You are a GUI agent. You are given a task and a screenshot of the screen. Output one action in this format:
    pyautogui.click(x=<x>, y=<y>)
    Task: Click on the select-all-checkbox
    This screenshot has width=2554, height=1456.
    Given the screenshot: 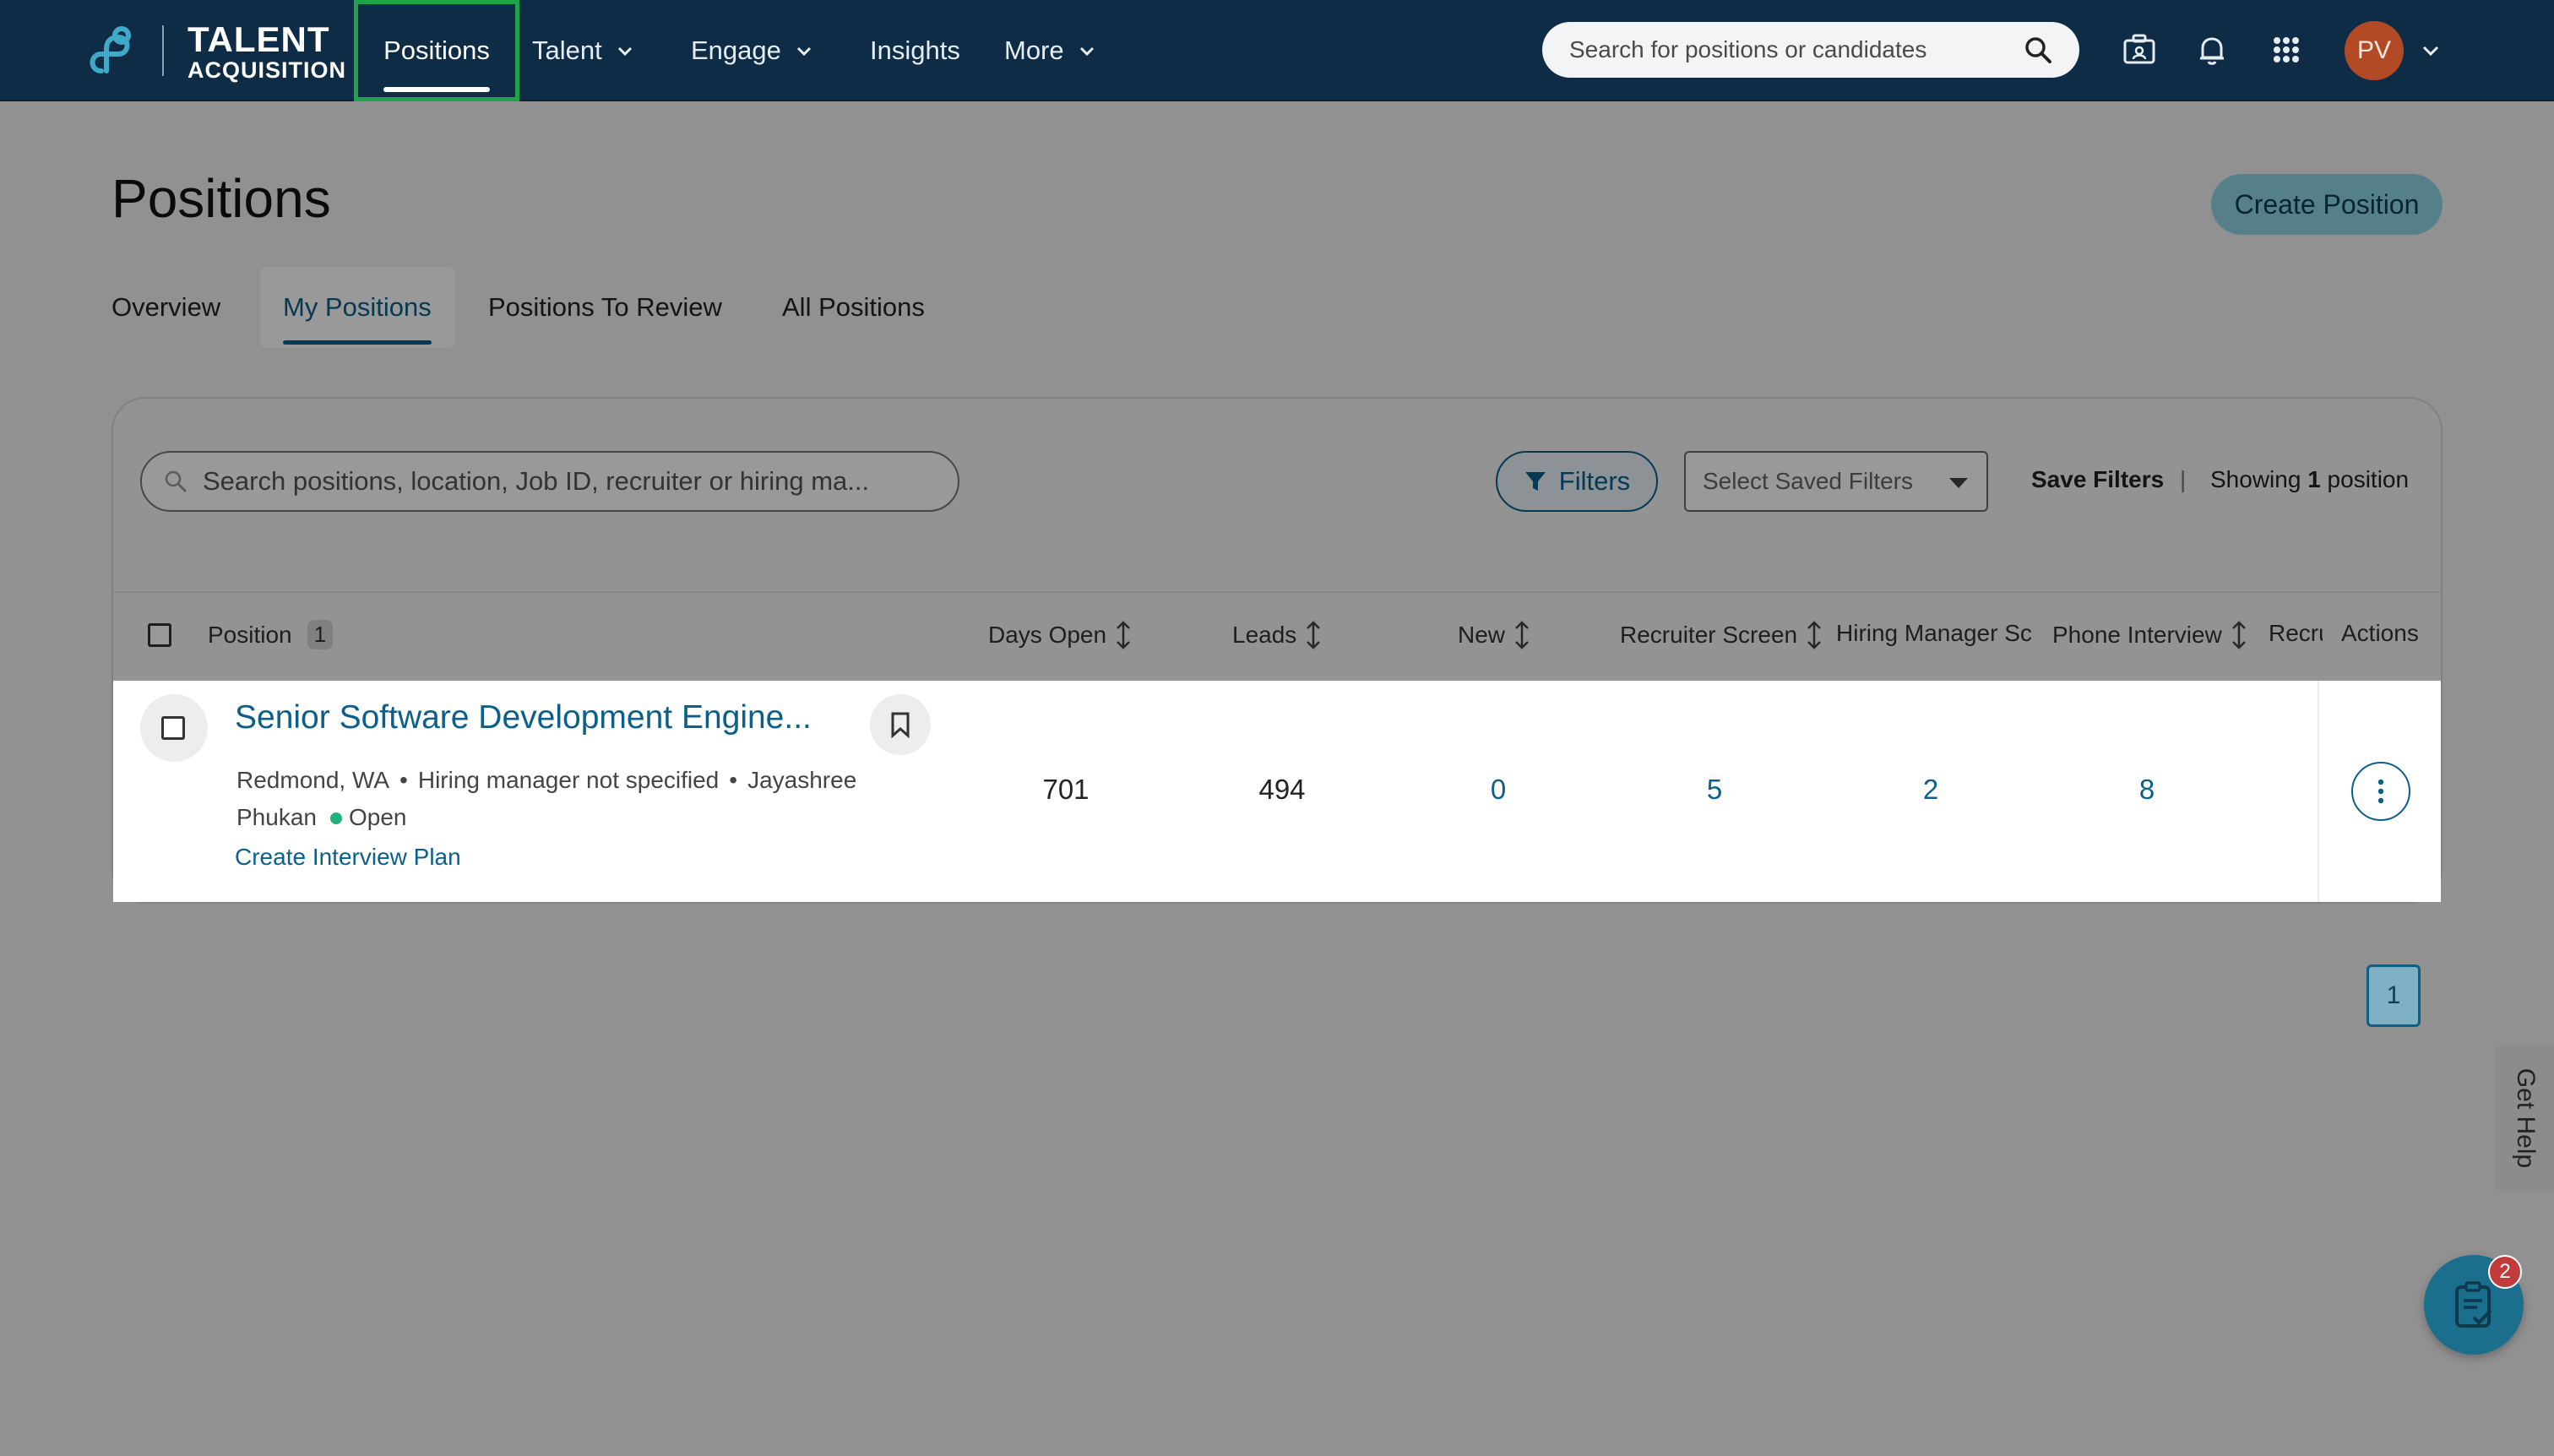 What is the action you would take?
    pyautogui.click(x=159, y=635)
    